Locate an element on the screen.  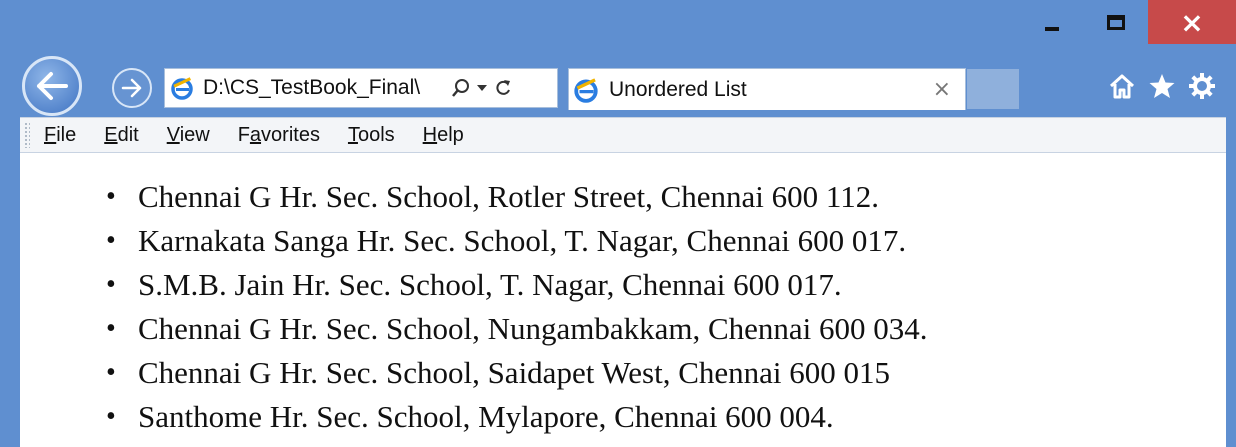
address-tools is located at coordinates (482, 88).